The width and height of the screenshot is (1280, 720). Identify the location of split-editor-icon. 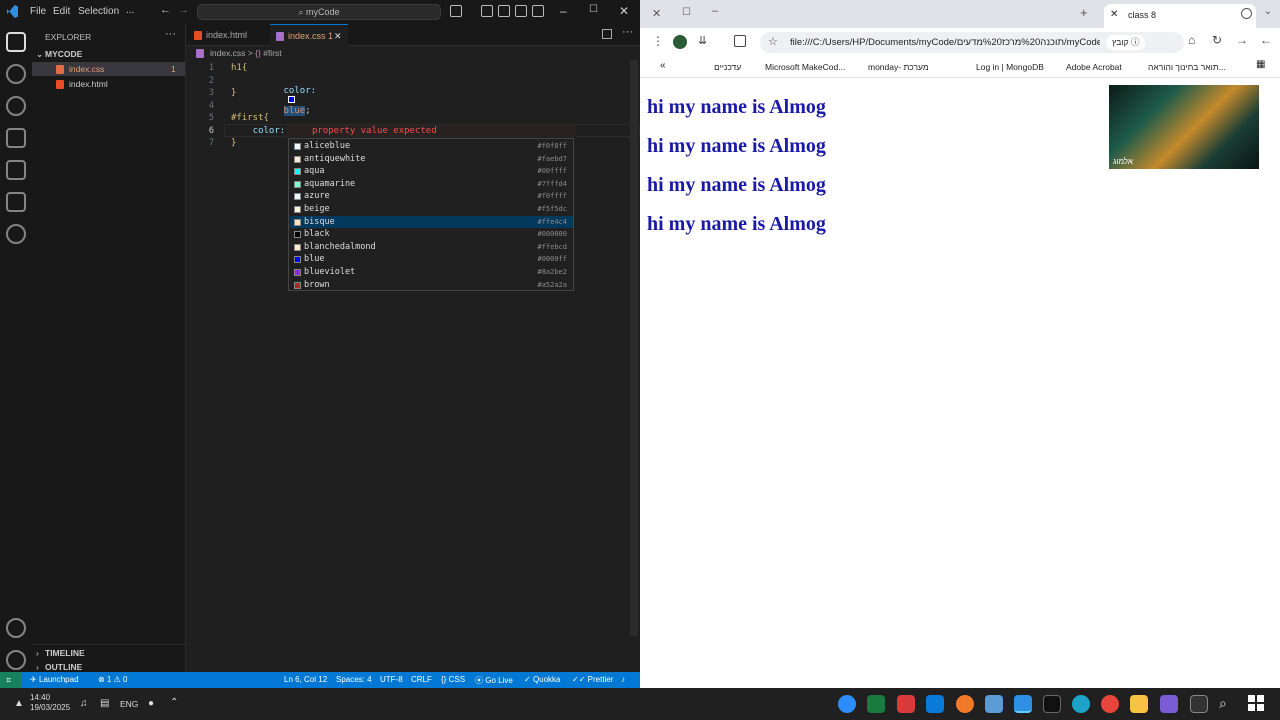
(607, 34).